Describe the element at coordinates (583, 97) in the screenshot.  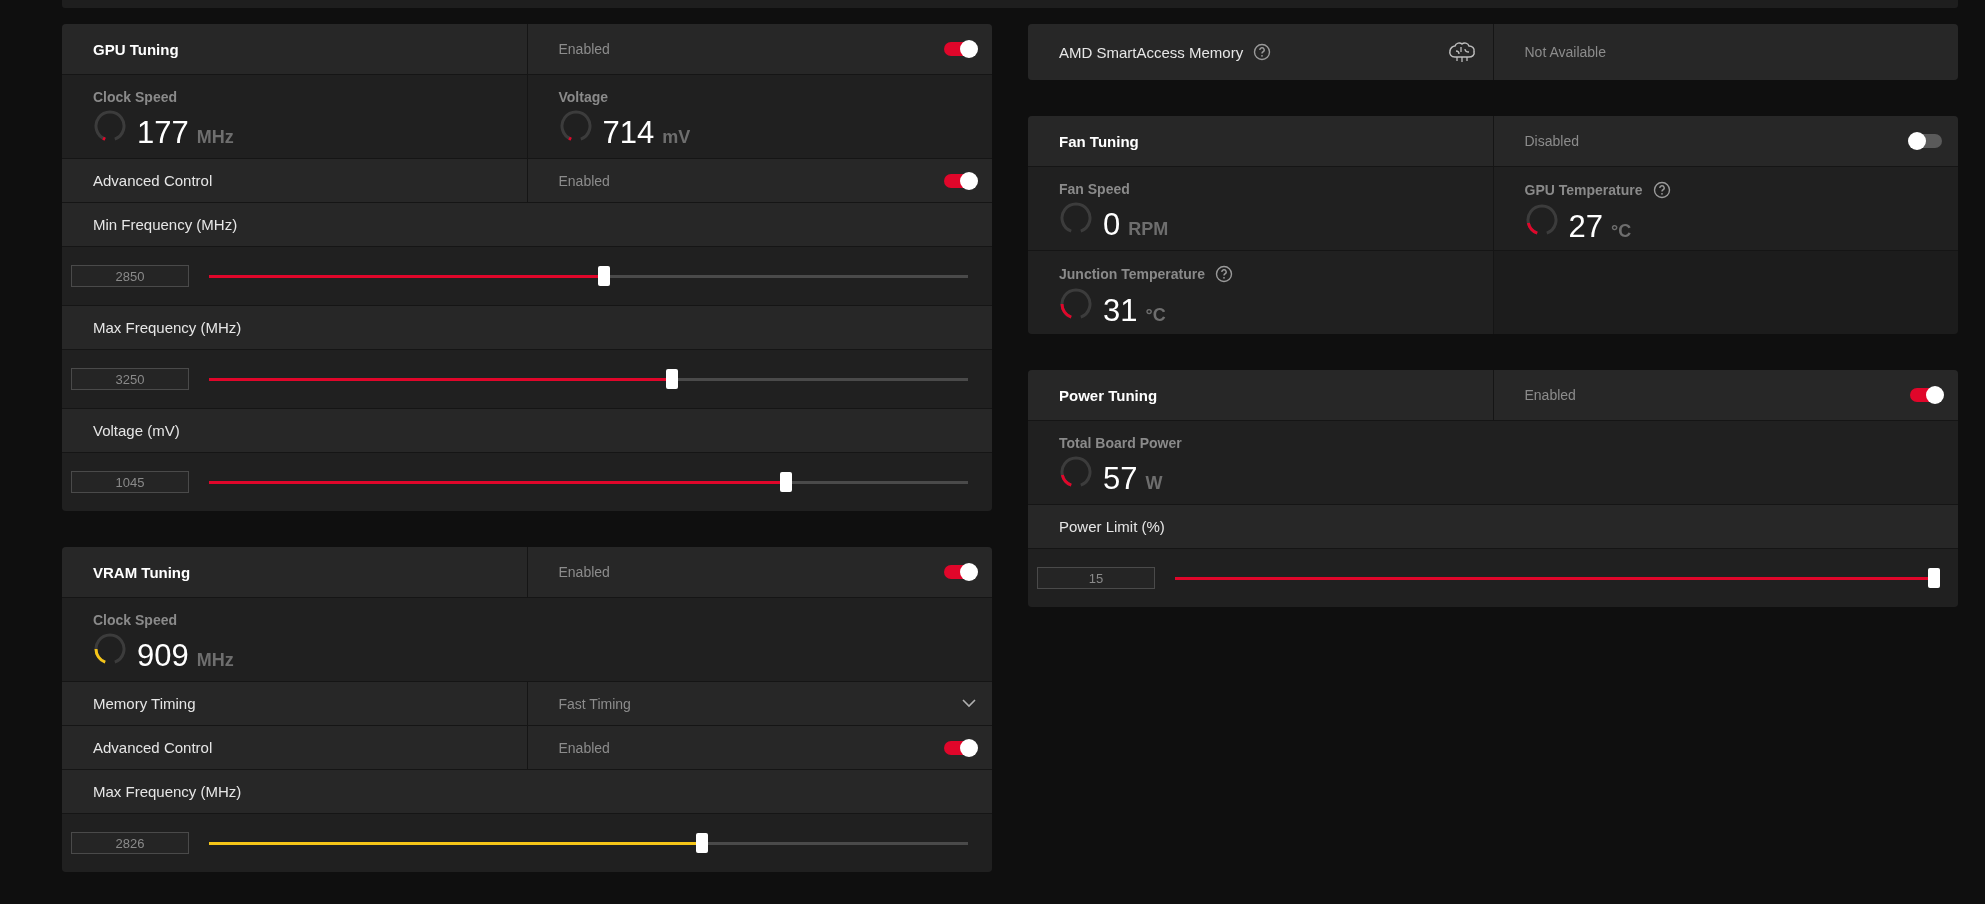
I see `metric-label: Voltage` at that location.